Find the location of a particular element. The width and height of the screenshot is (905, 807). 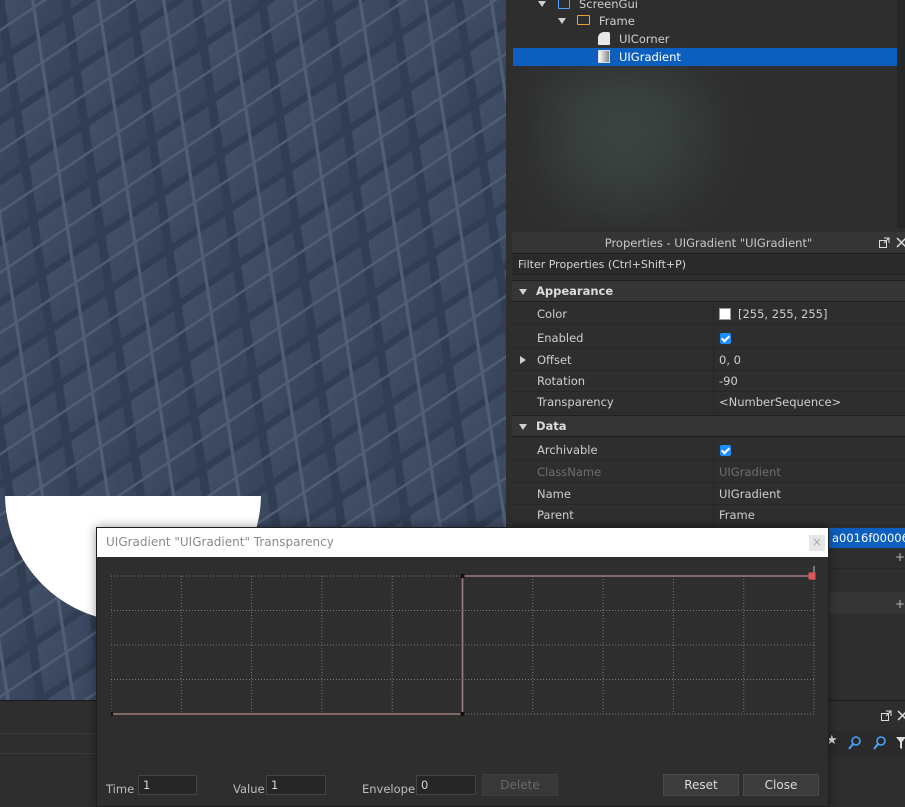

property-name: Offset is located at coordinates (554, 360).